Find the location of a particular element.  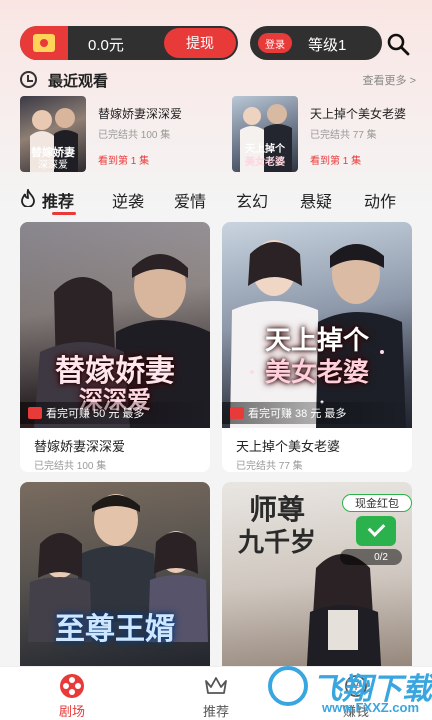

recent-cover-image: 替嫁娇妻 深深爱 is located at coordinates (53, 134).